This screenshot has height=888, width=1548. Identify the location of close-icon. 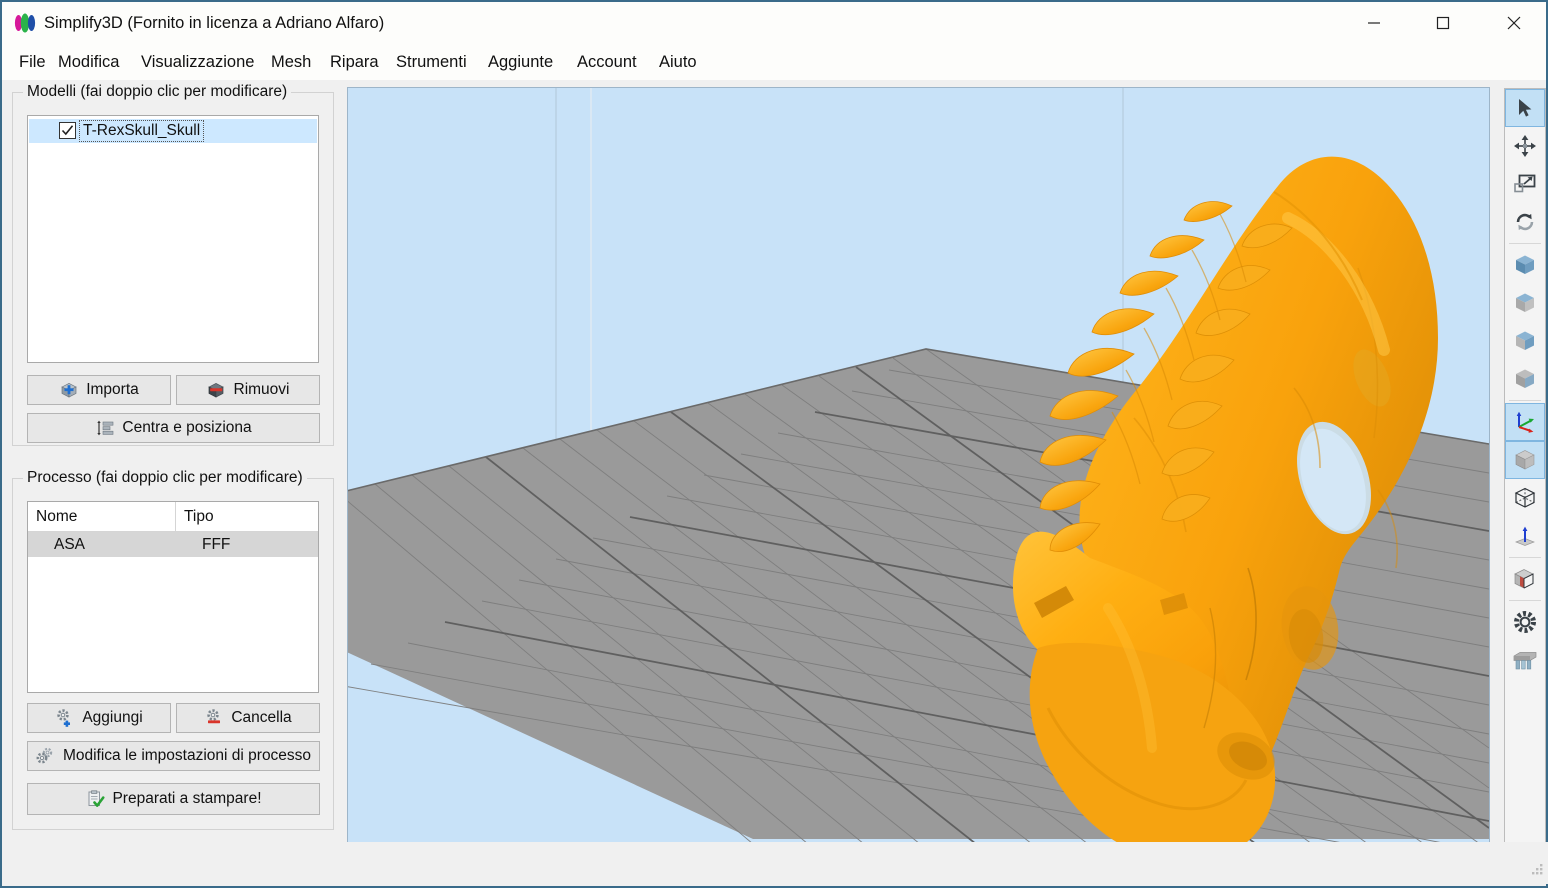
(1514, 23).